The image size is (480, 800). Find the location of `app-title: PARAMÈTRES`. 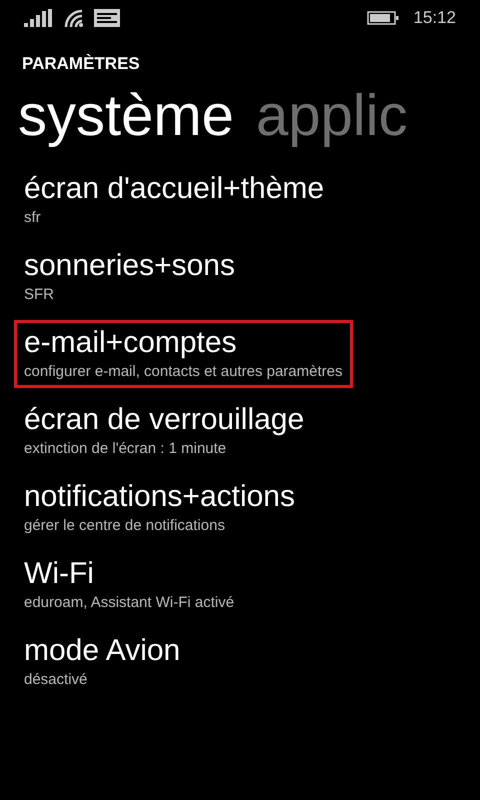

app-title: PARAMÈTRES is located at coordinates (81, 63).